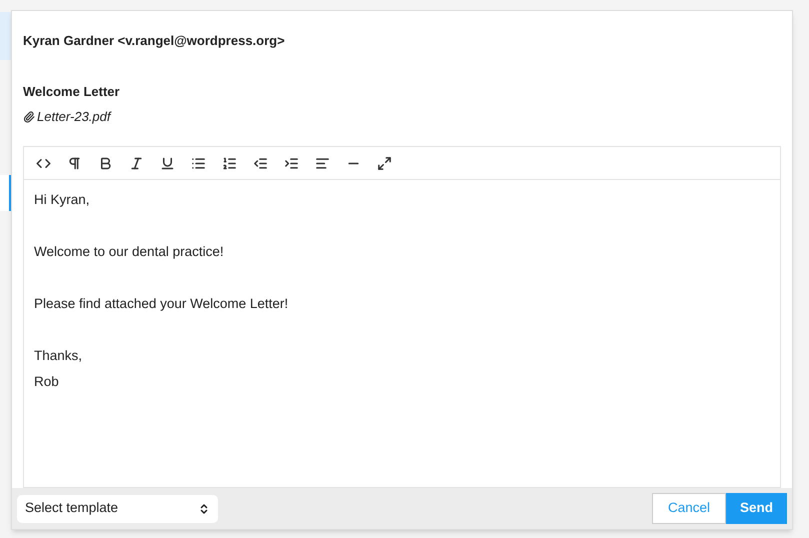  Describe the element at coordinates (5, 36) in the screenshot. I see `page-background` at that location.